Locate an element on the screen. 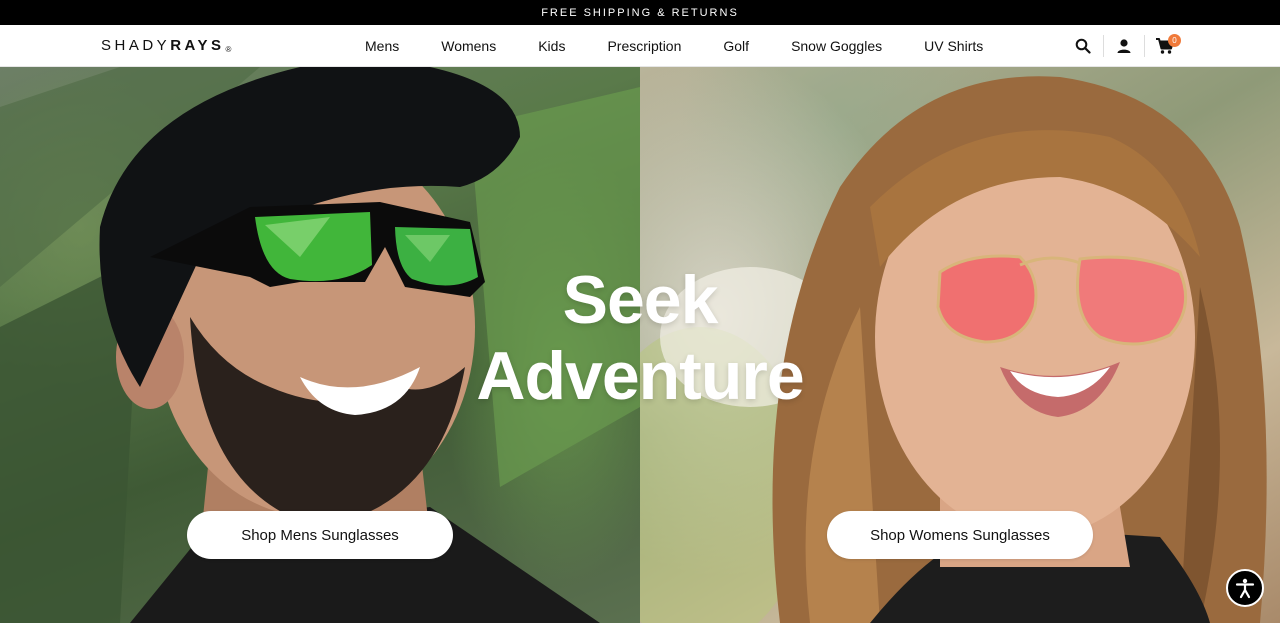  hero-title-line-2: Adventure is located at coordinates (640, 376).